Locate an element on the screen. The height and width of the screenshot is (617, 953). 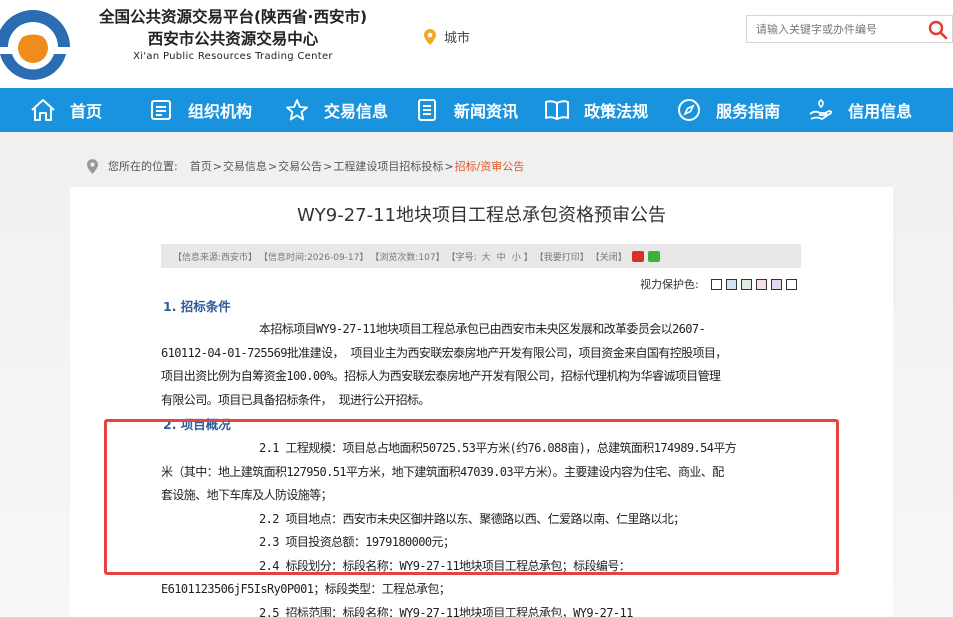
nav-item-trade-info: 交易信息 is located at coordinates (336, 110).